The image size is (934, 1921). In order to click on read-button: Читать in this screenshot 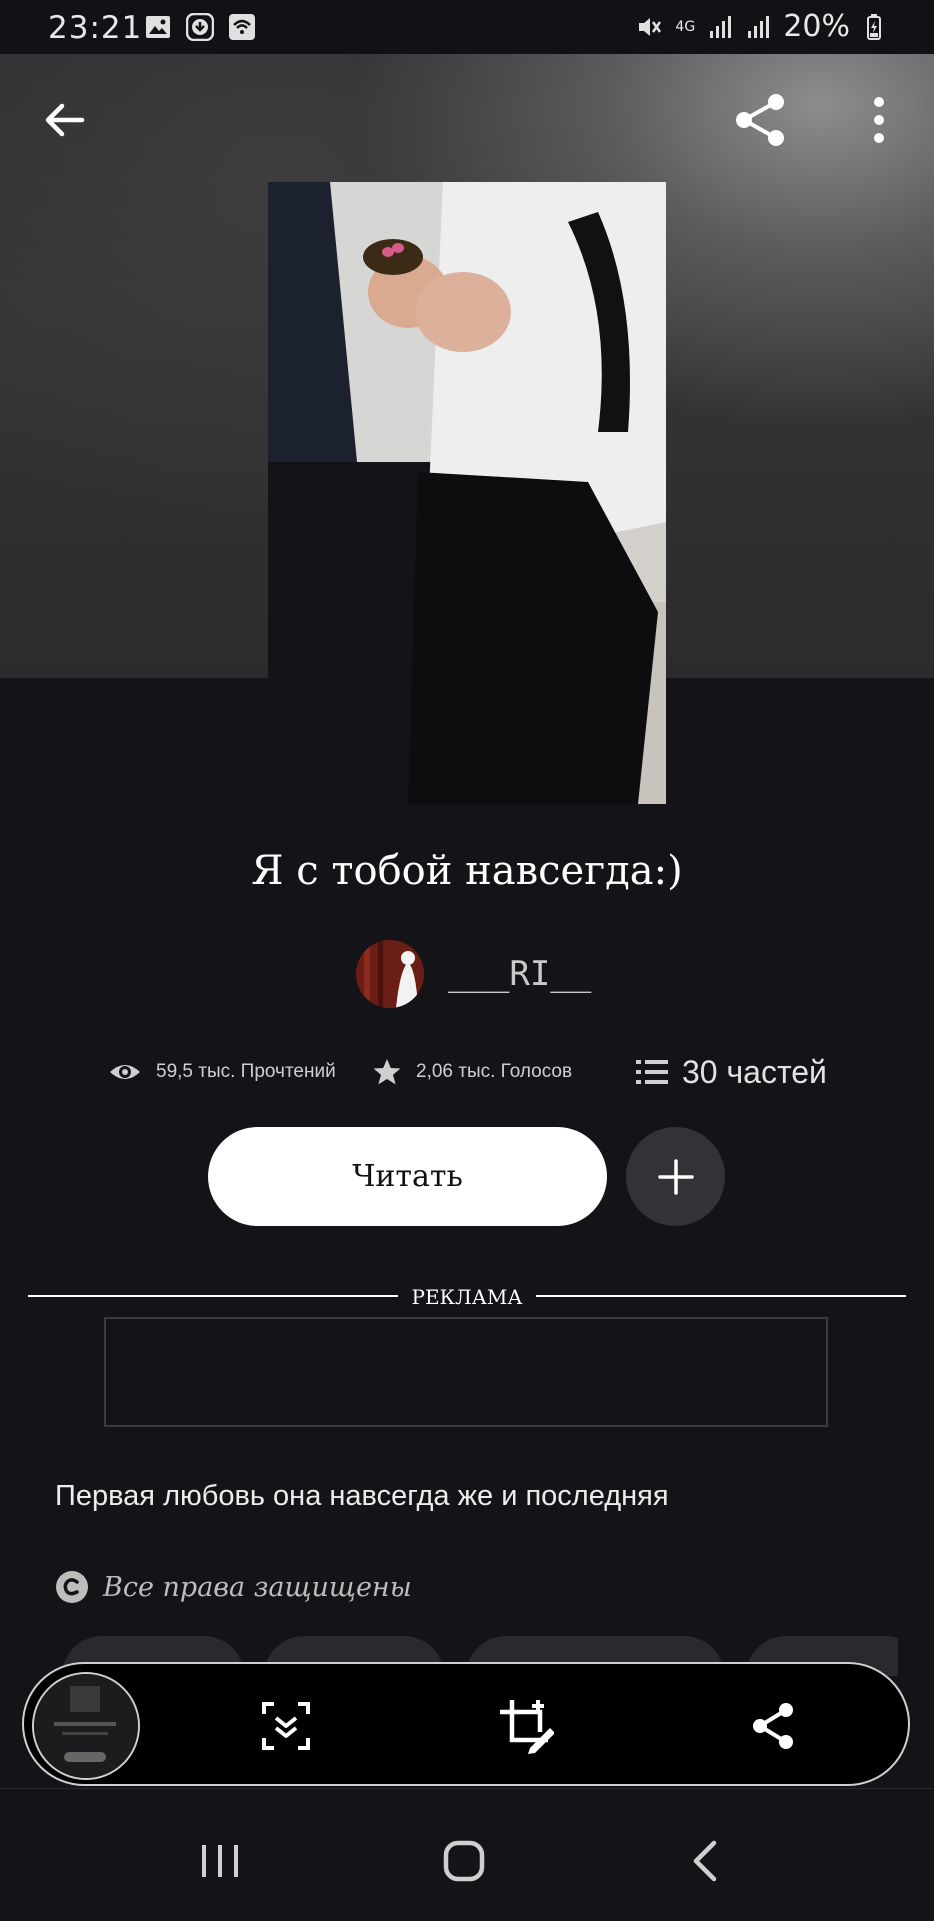, I will do `click(407, 1176)`.